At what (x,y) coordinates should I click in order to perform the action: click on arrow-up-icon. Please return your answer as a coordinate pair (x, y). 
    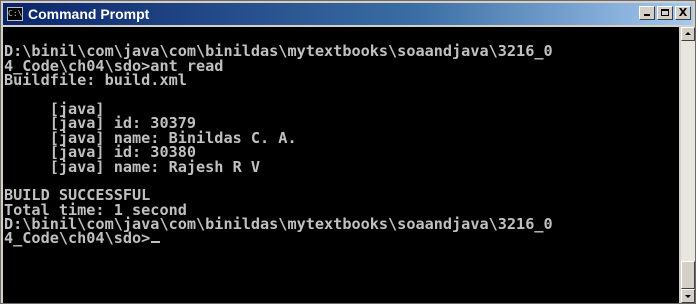
    Looking at the image, I should click on (688, 33).